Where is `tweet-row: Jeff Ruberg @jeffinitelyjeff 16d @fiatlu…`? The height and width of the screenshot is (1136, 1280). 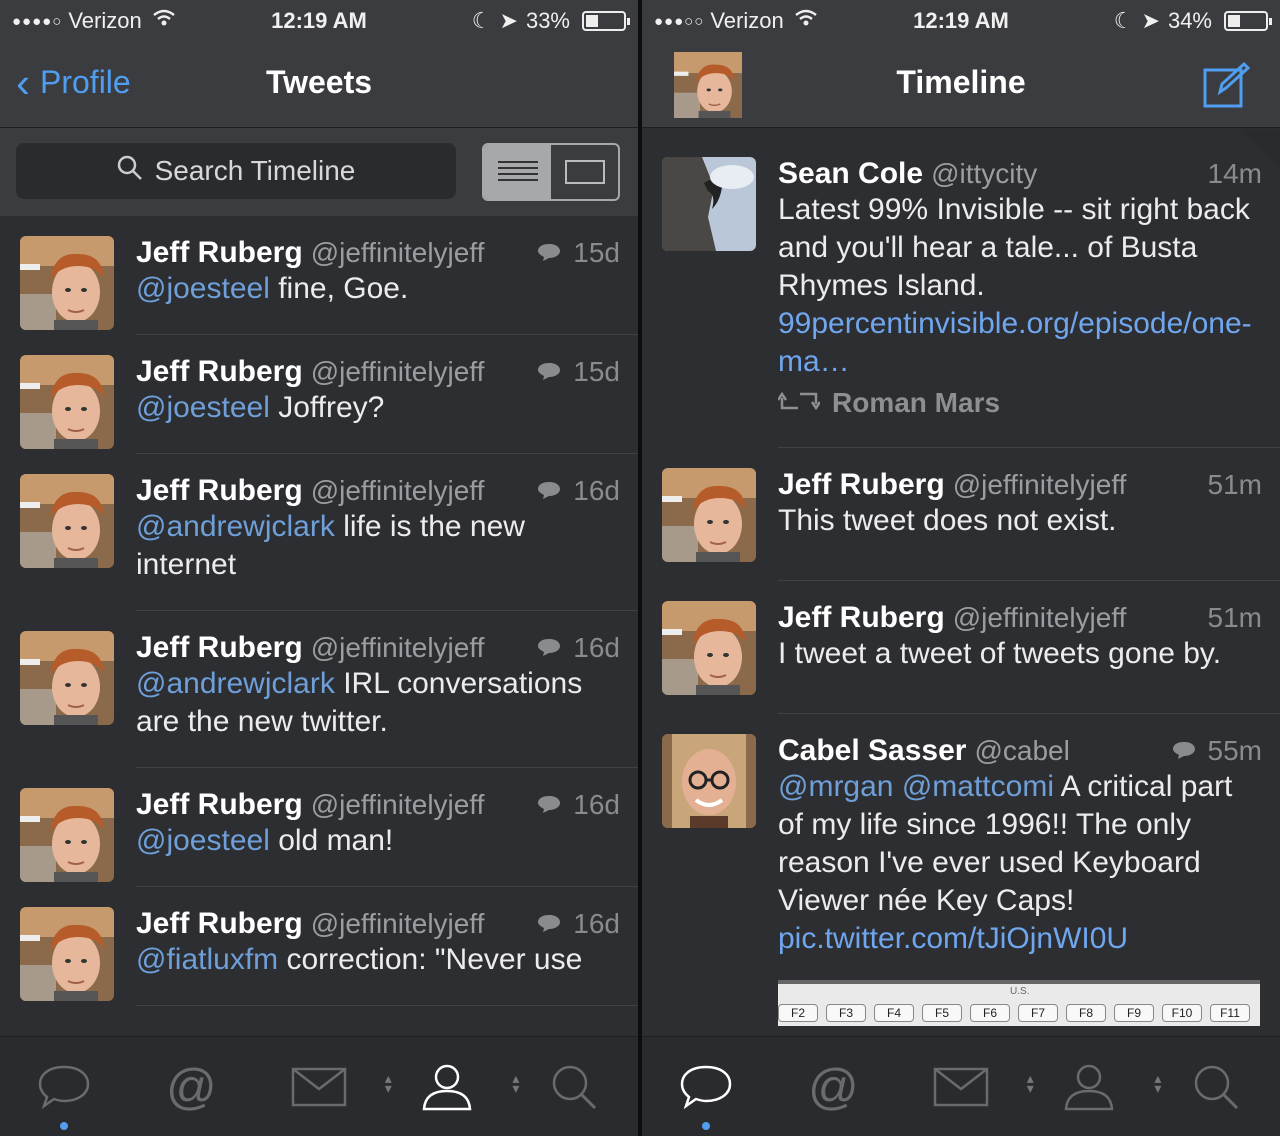
tweet-row: Jeff Ruberg @jeffinitelyjeff 16d @fiatlu… is located at coordinates (319, 946).